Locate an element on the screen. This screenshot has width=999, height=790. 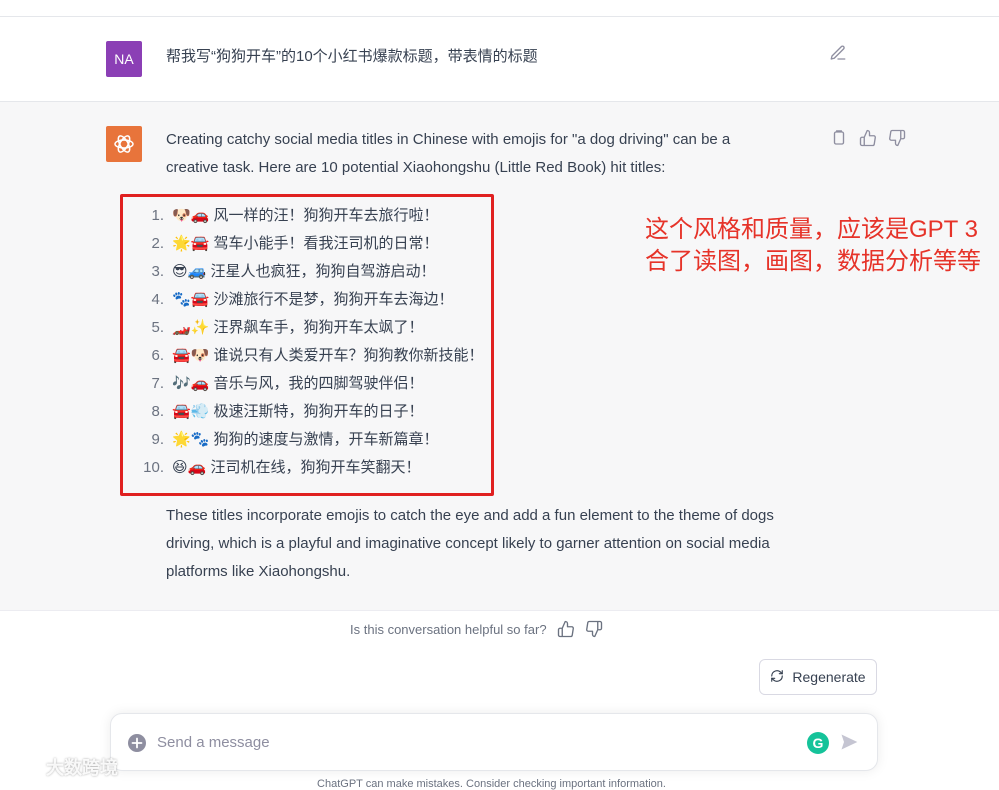
title-text: 🌟🚘 驾车小能手！看我汪司机的日常！ is located at coordinates (305, 243).